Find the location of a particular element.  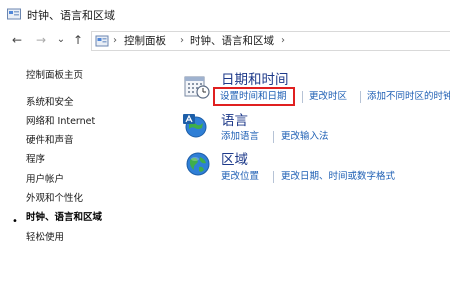

task-change-location: 更改位置 is located at coordinates (240, 177).